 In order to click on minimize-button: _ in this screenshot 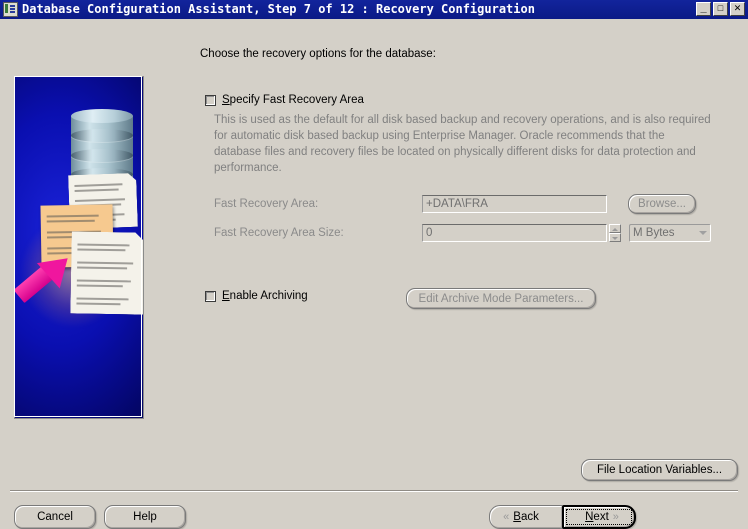, I will do `click(703, 9)`.